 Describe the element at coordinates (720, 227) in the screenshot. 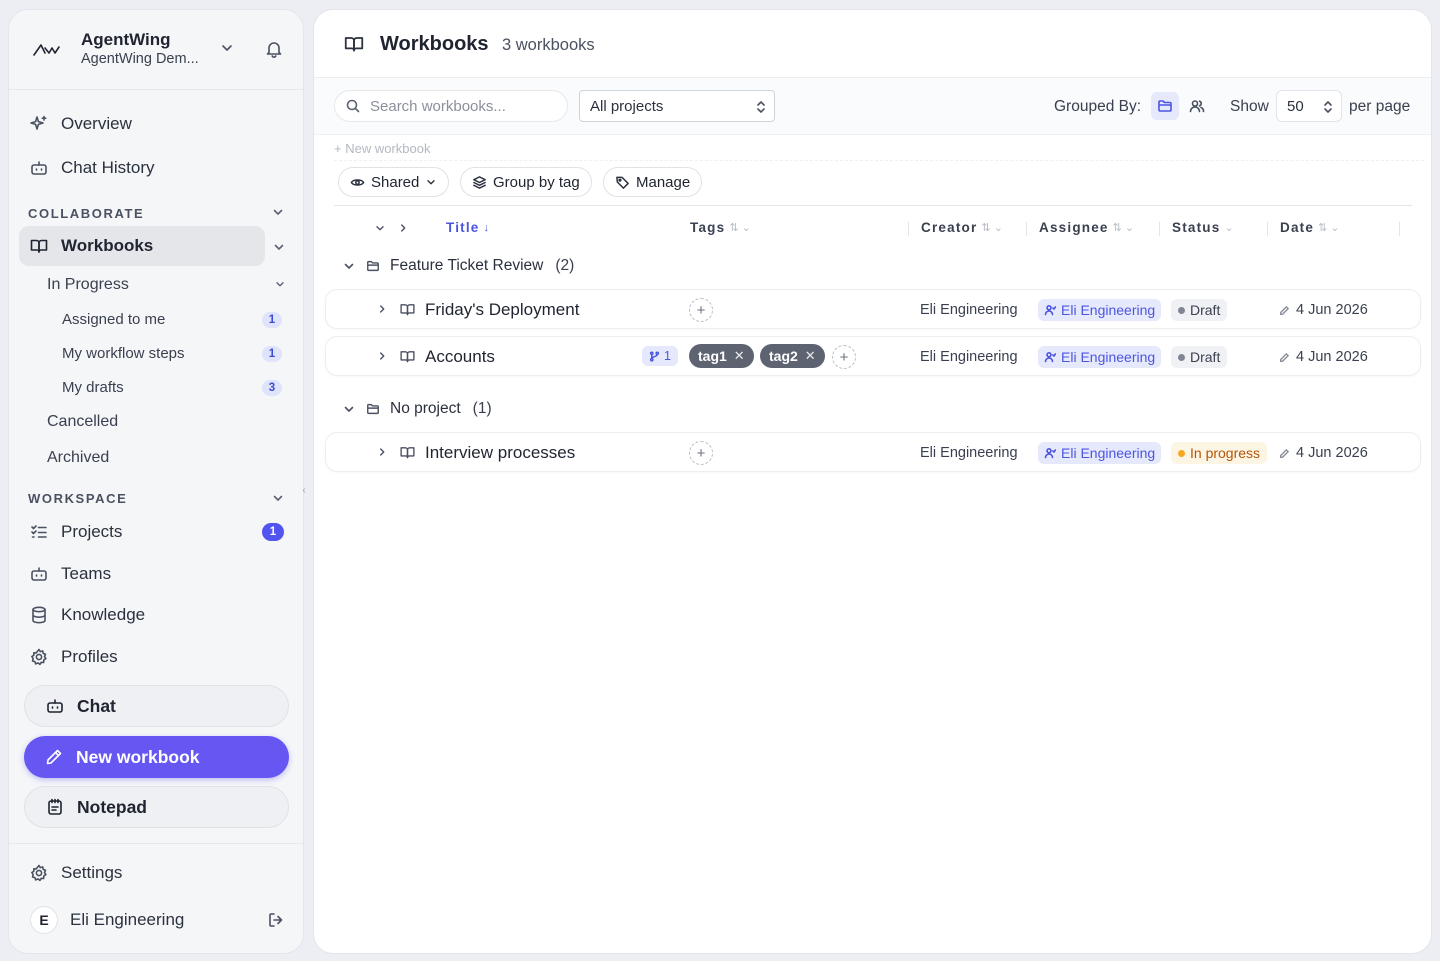

I see `column-header-tags: Tags ⇅ ⌄` at that location.